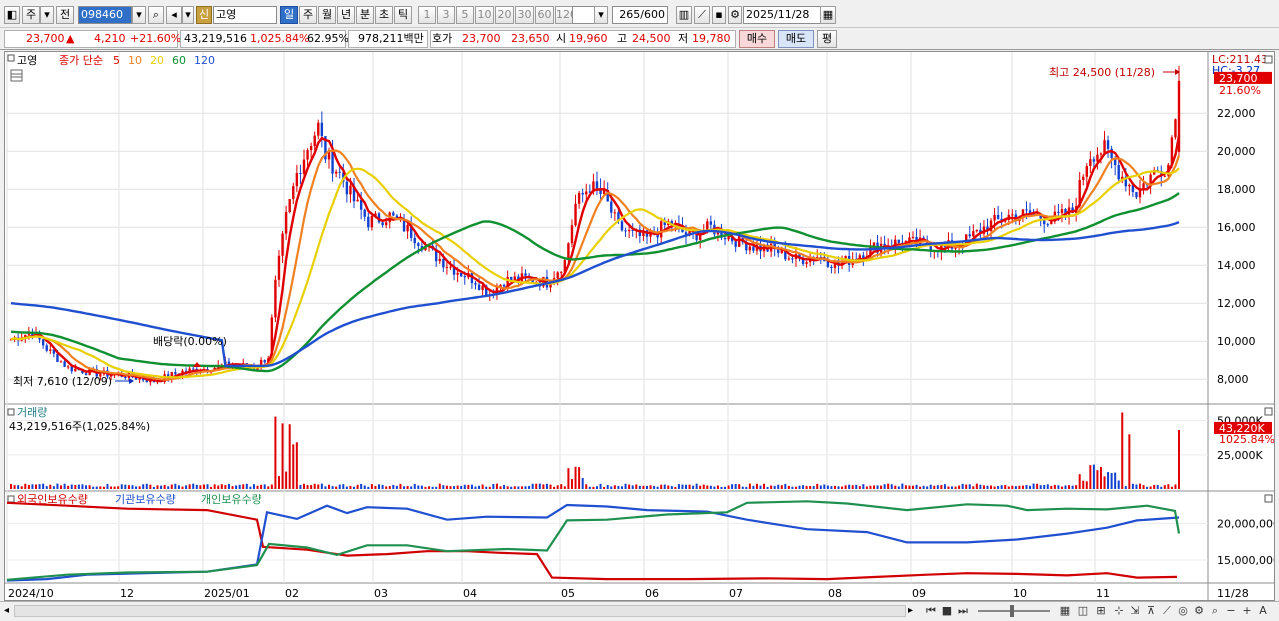 The height and width of the screenshot is (621, 1279). What do you see at coordinates (757, 39) in the screenshot?
I see `buy-button: 매수` at bounding box center [757, 39].